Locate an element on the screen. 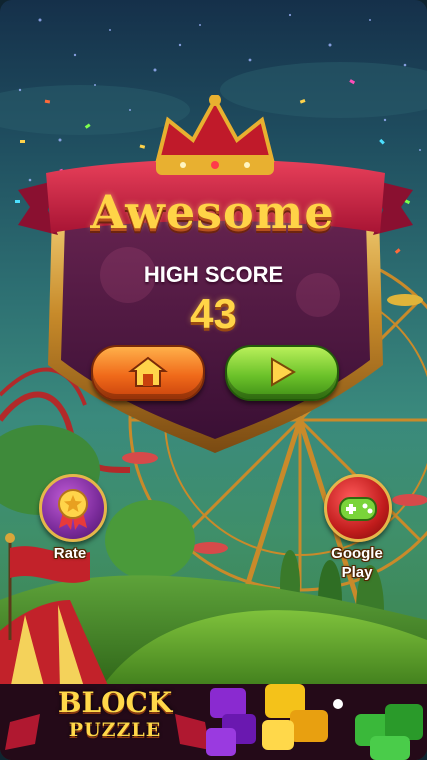 The width and height of the screenshot is (427, 760). home-button is located at coordinates (148, 373).